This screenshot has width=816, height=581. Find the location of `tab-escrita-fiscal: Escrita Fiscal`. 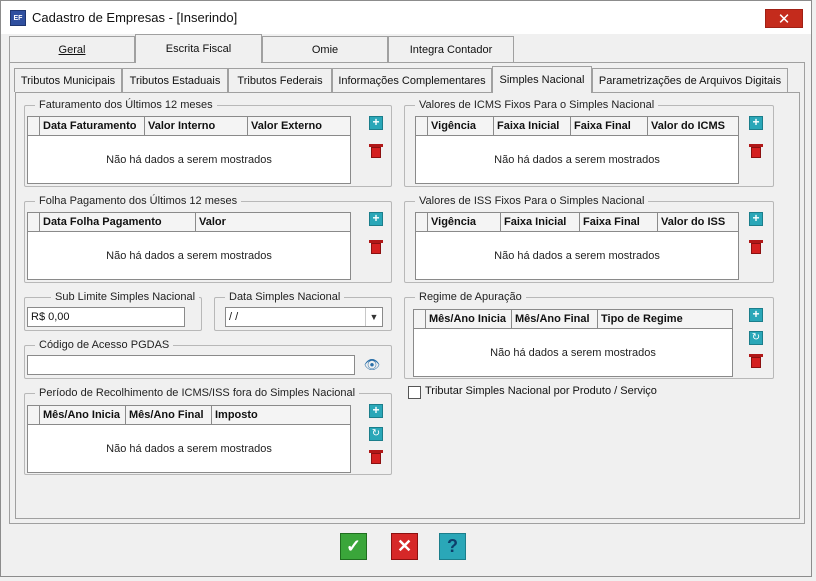

tab-escrita-fiscal: Escrita Fiscal is located at coordinates (198, 48).